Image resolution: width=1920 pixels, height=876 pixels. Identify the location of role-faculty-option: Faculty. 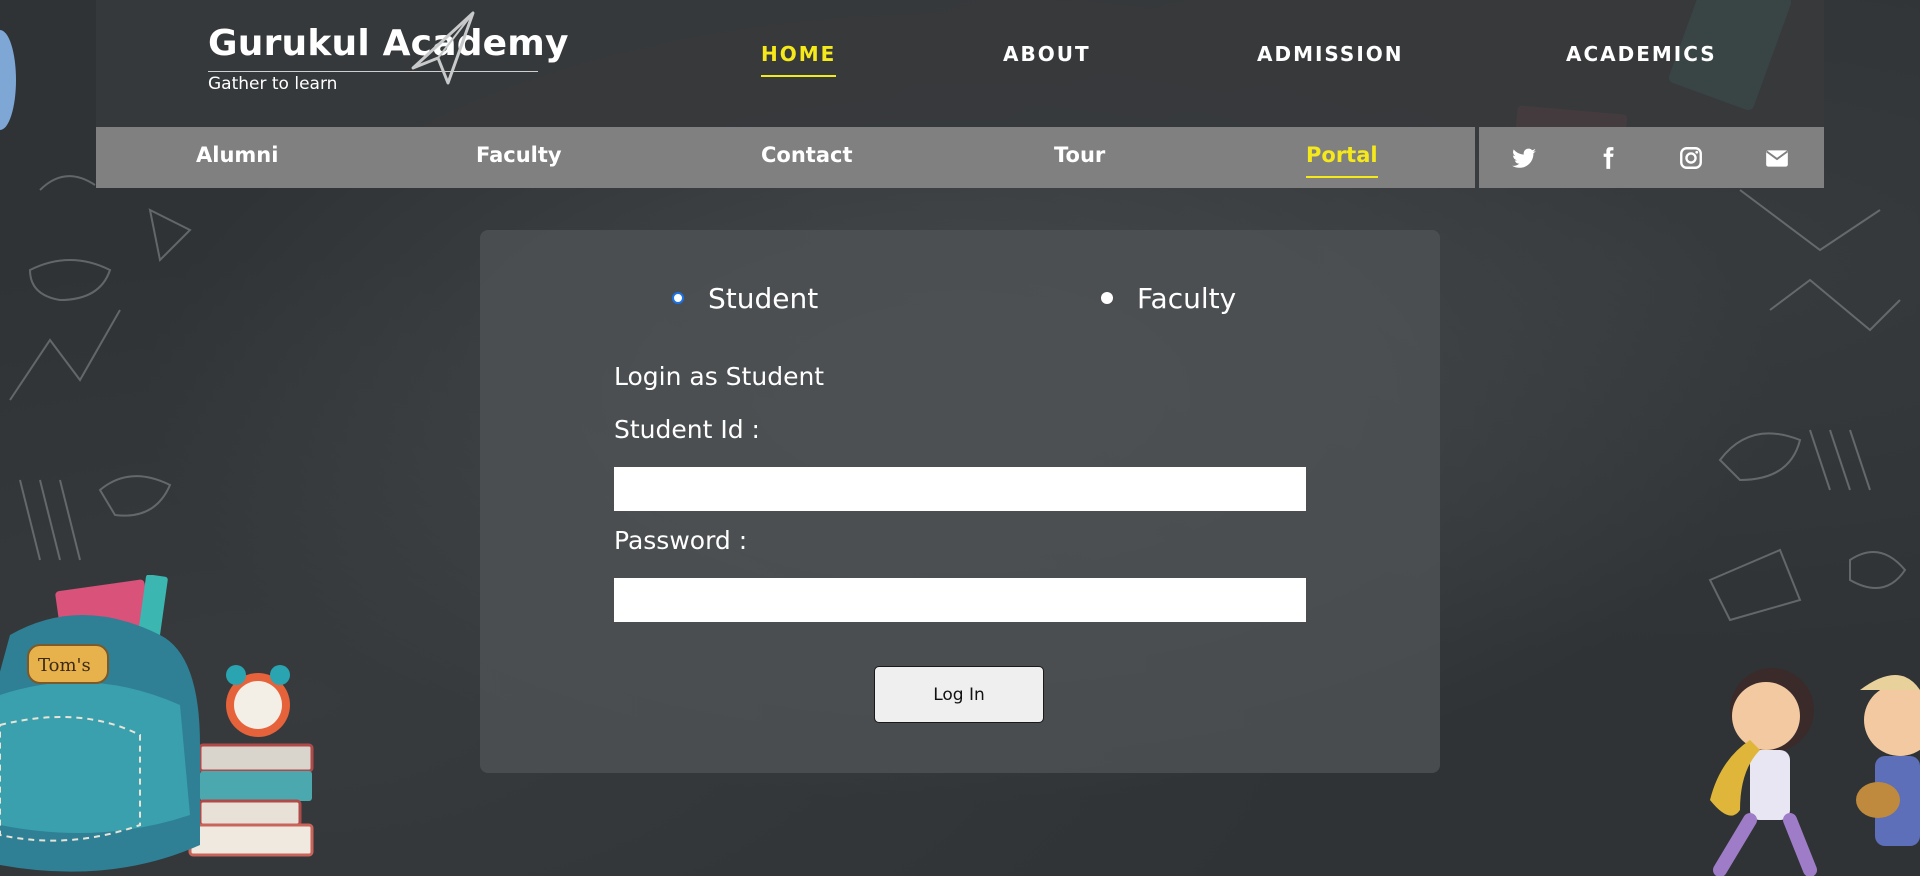
(1168, 298).